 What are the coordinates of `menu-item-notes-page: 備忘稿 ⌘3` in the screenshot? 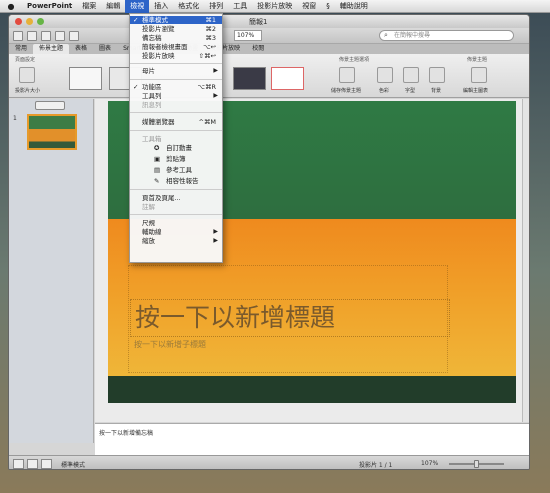 It's located at (176, 38).